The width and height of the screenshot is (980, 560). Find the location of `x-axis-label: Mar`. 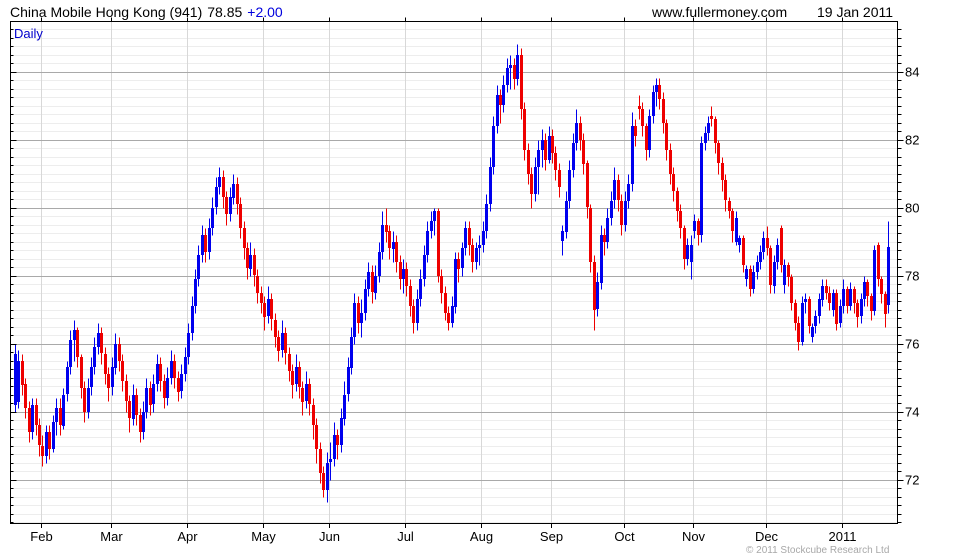

x-axis-label: Mar is located at coordinates (111, 536).